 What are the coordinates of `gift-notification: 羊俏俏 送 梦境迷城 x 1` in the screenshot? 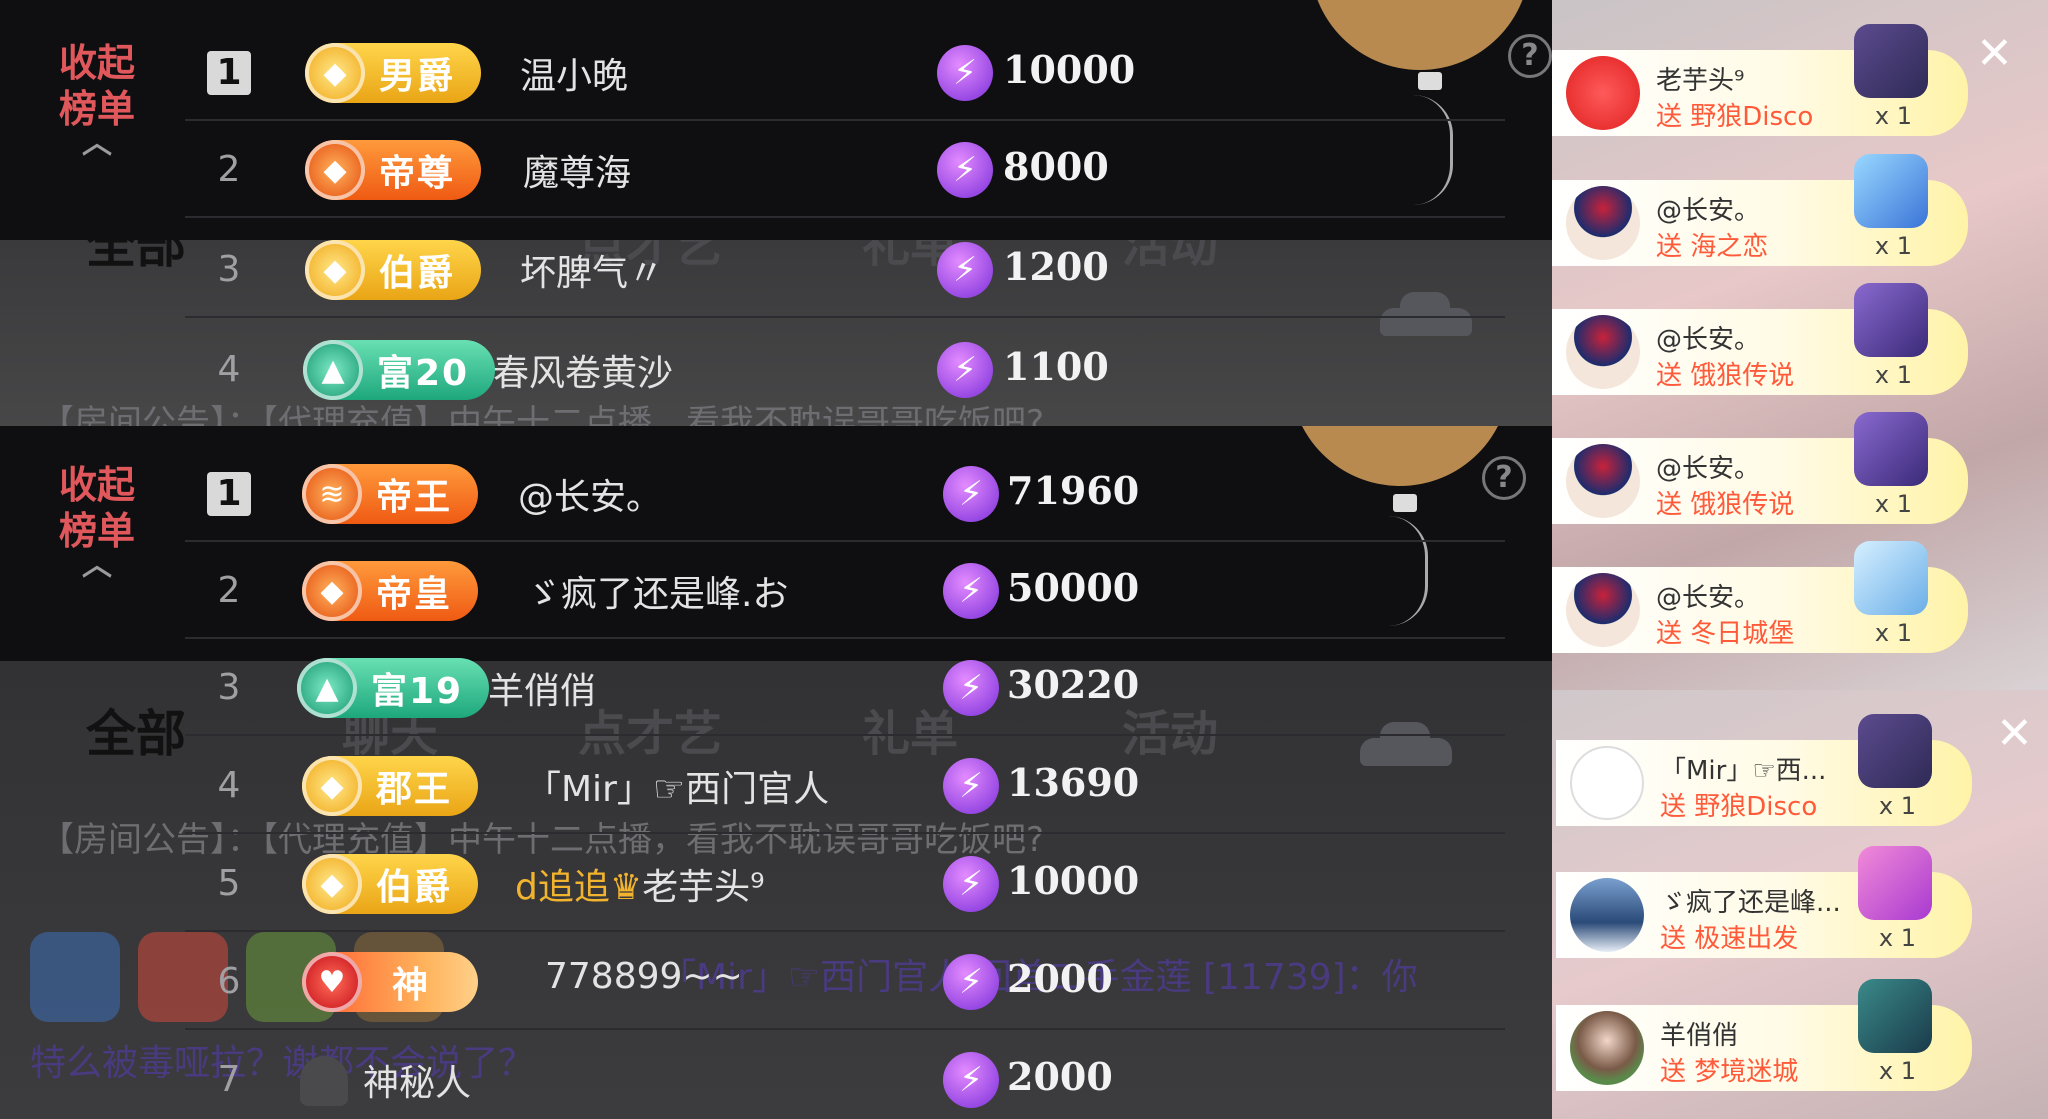 It's located at (1764, 1035).